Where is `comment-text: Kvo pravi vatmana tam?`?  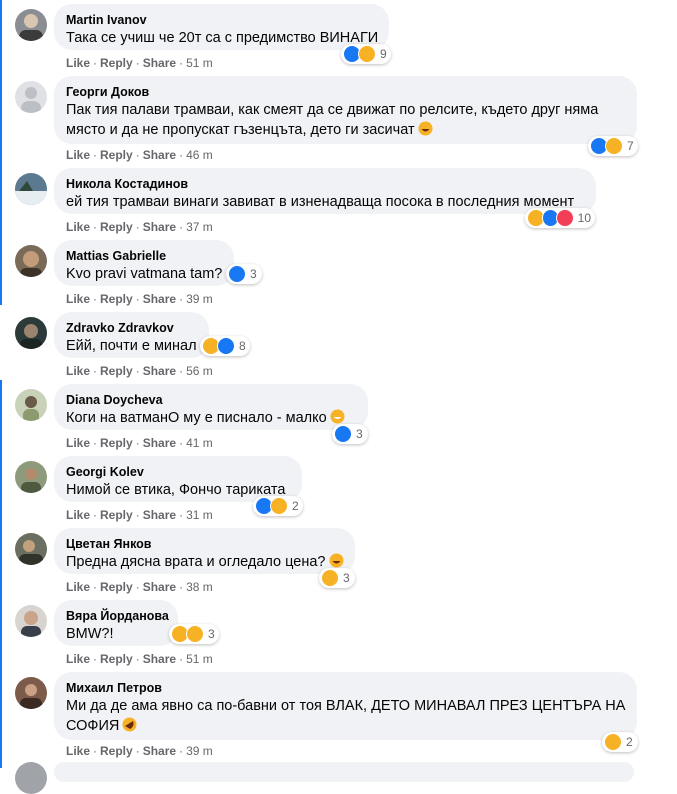
comment-text: Kvo pravi vatmana tam? is located at coordinates (144, 274).